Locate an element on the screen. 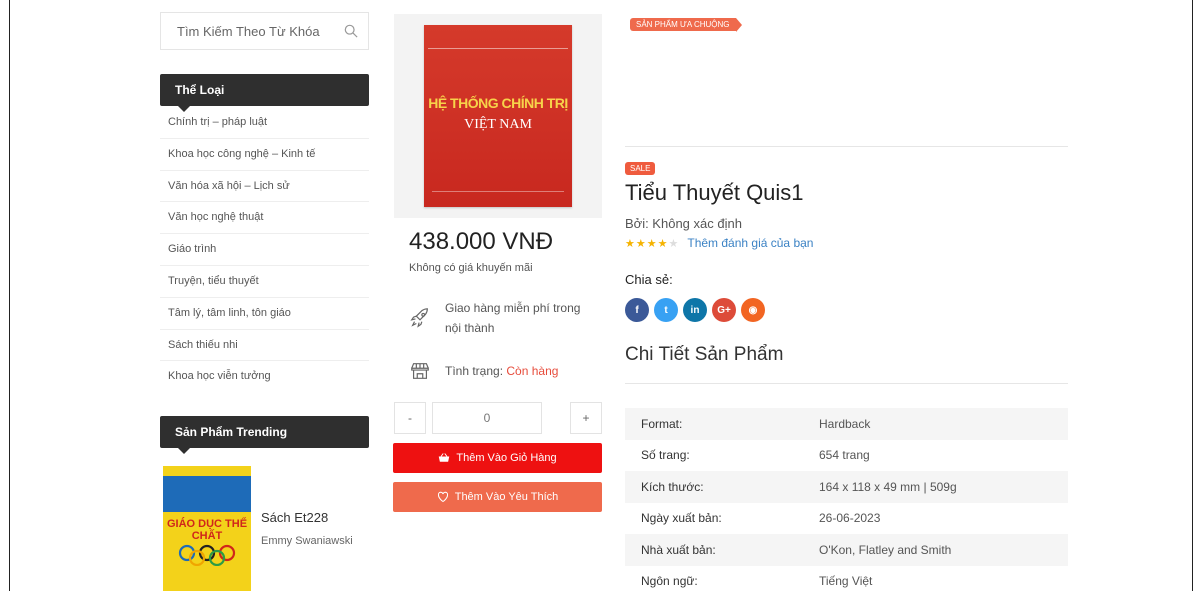 The image size is (1203, 591). category-item: Văn học nghệ thuật is located at coordinates (264, 218).